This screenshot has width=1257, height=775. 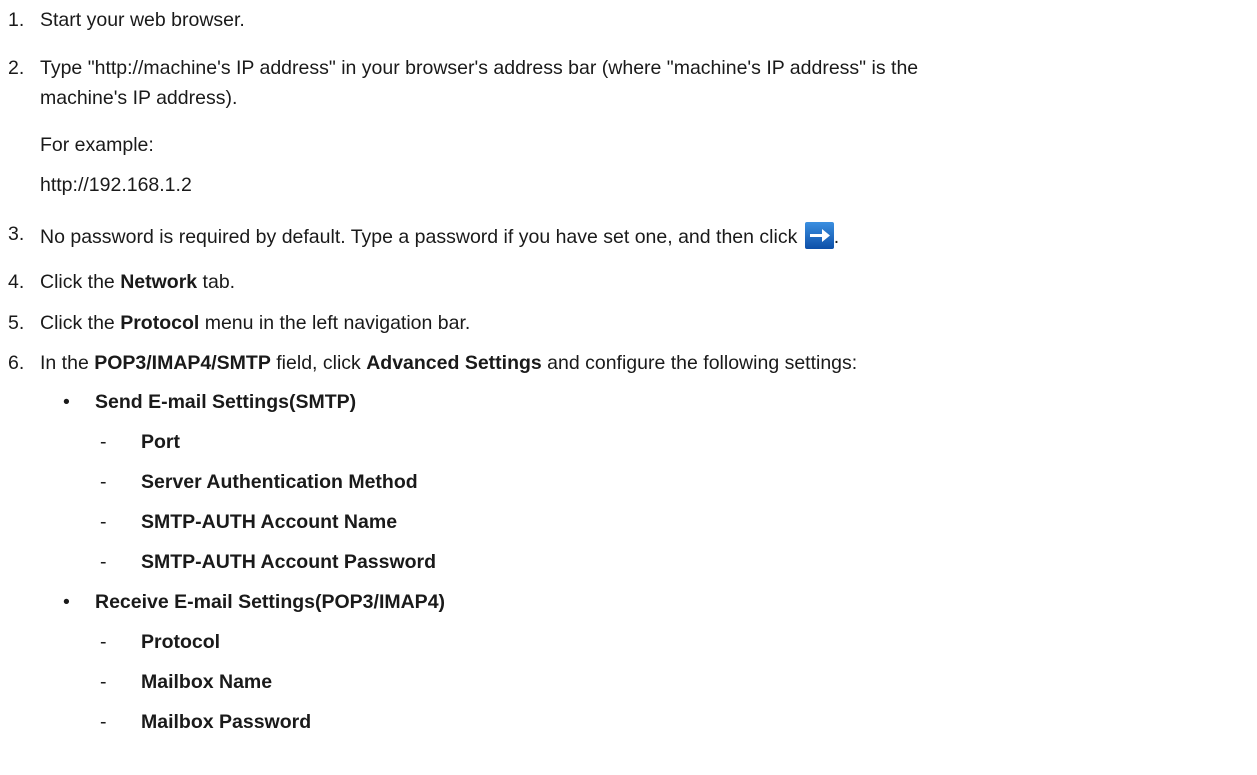 What do you see at coordinates (279, 482) in the screenshot?
I see `setting-name: Server Authentication Method` at bounding box center [279, 482].